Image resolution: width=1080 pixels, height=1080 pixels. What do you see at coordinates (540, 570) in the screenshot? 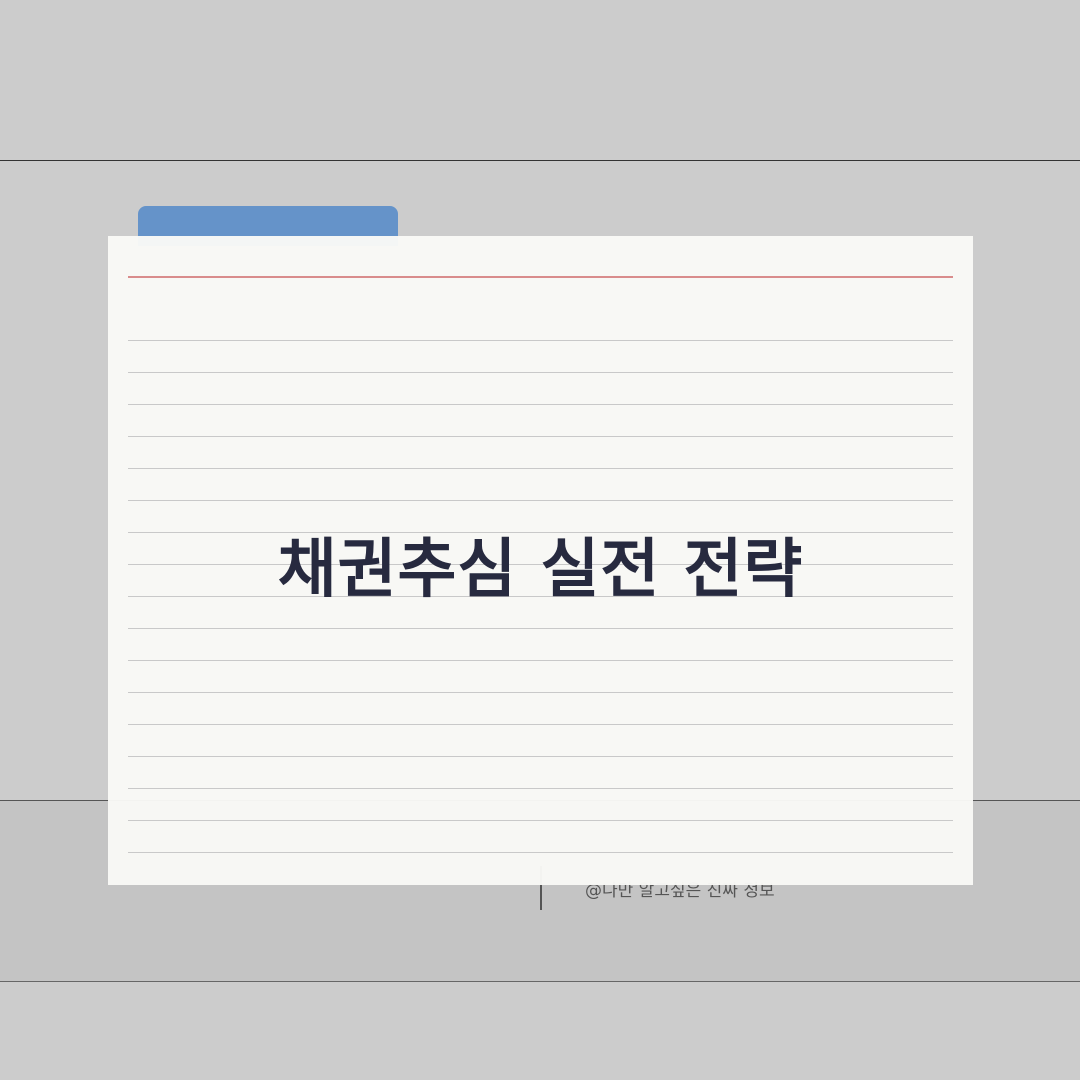
I see `card-title: 채권추심 실전 전략` at bounding box center [540, 570].